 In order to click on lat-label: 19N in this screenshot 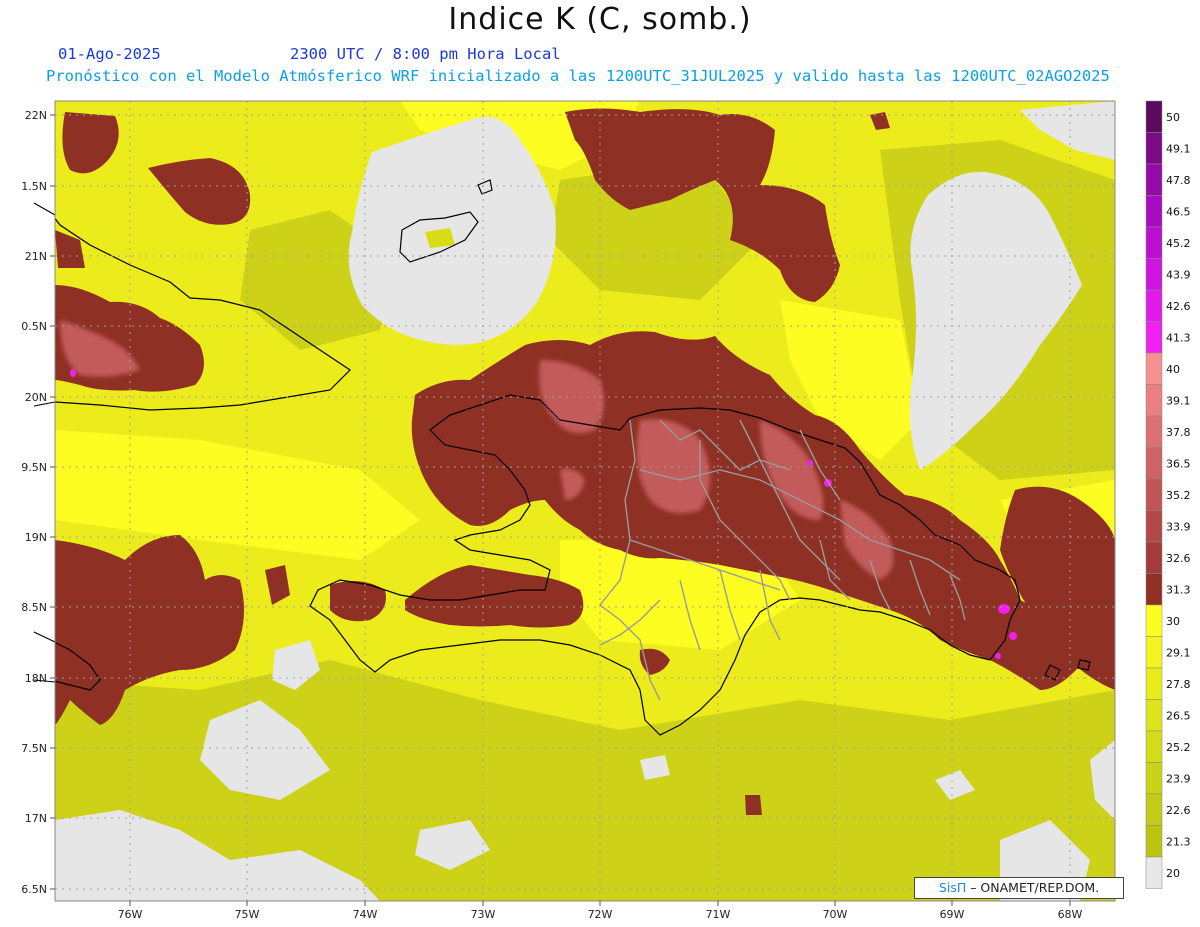, I will do `click(36, 537)`.